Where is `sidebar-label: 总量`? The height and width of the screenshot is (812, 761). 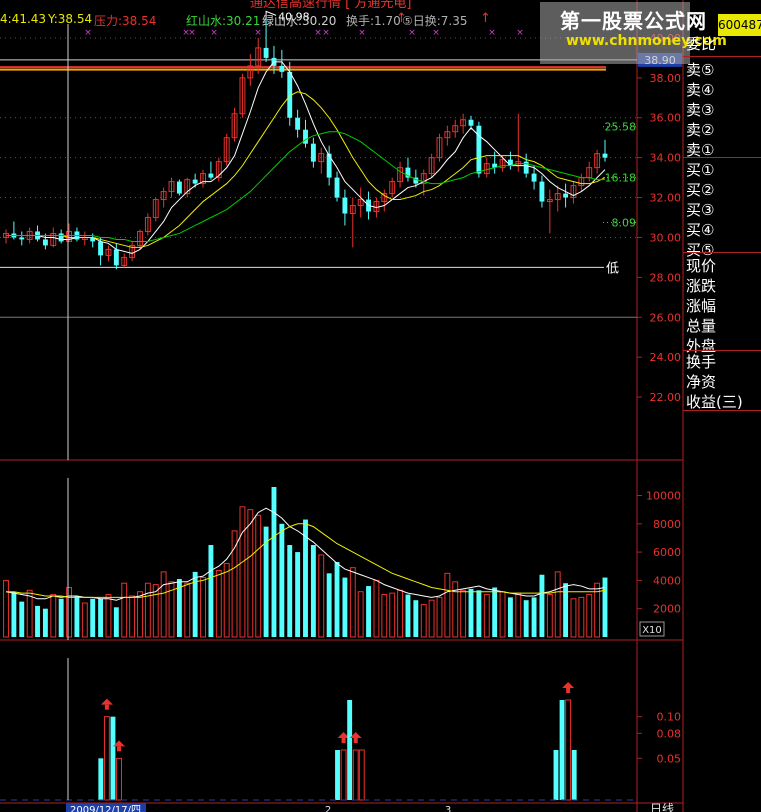
sidebar-label: 总量 is located at coordinates (701, 326).